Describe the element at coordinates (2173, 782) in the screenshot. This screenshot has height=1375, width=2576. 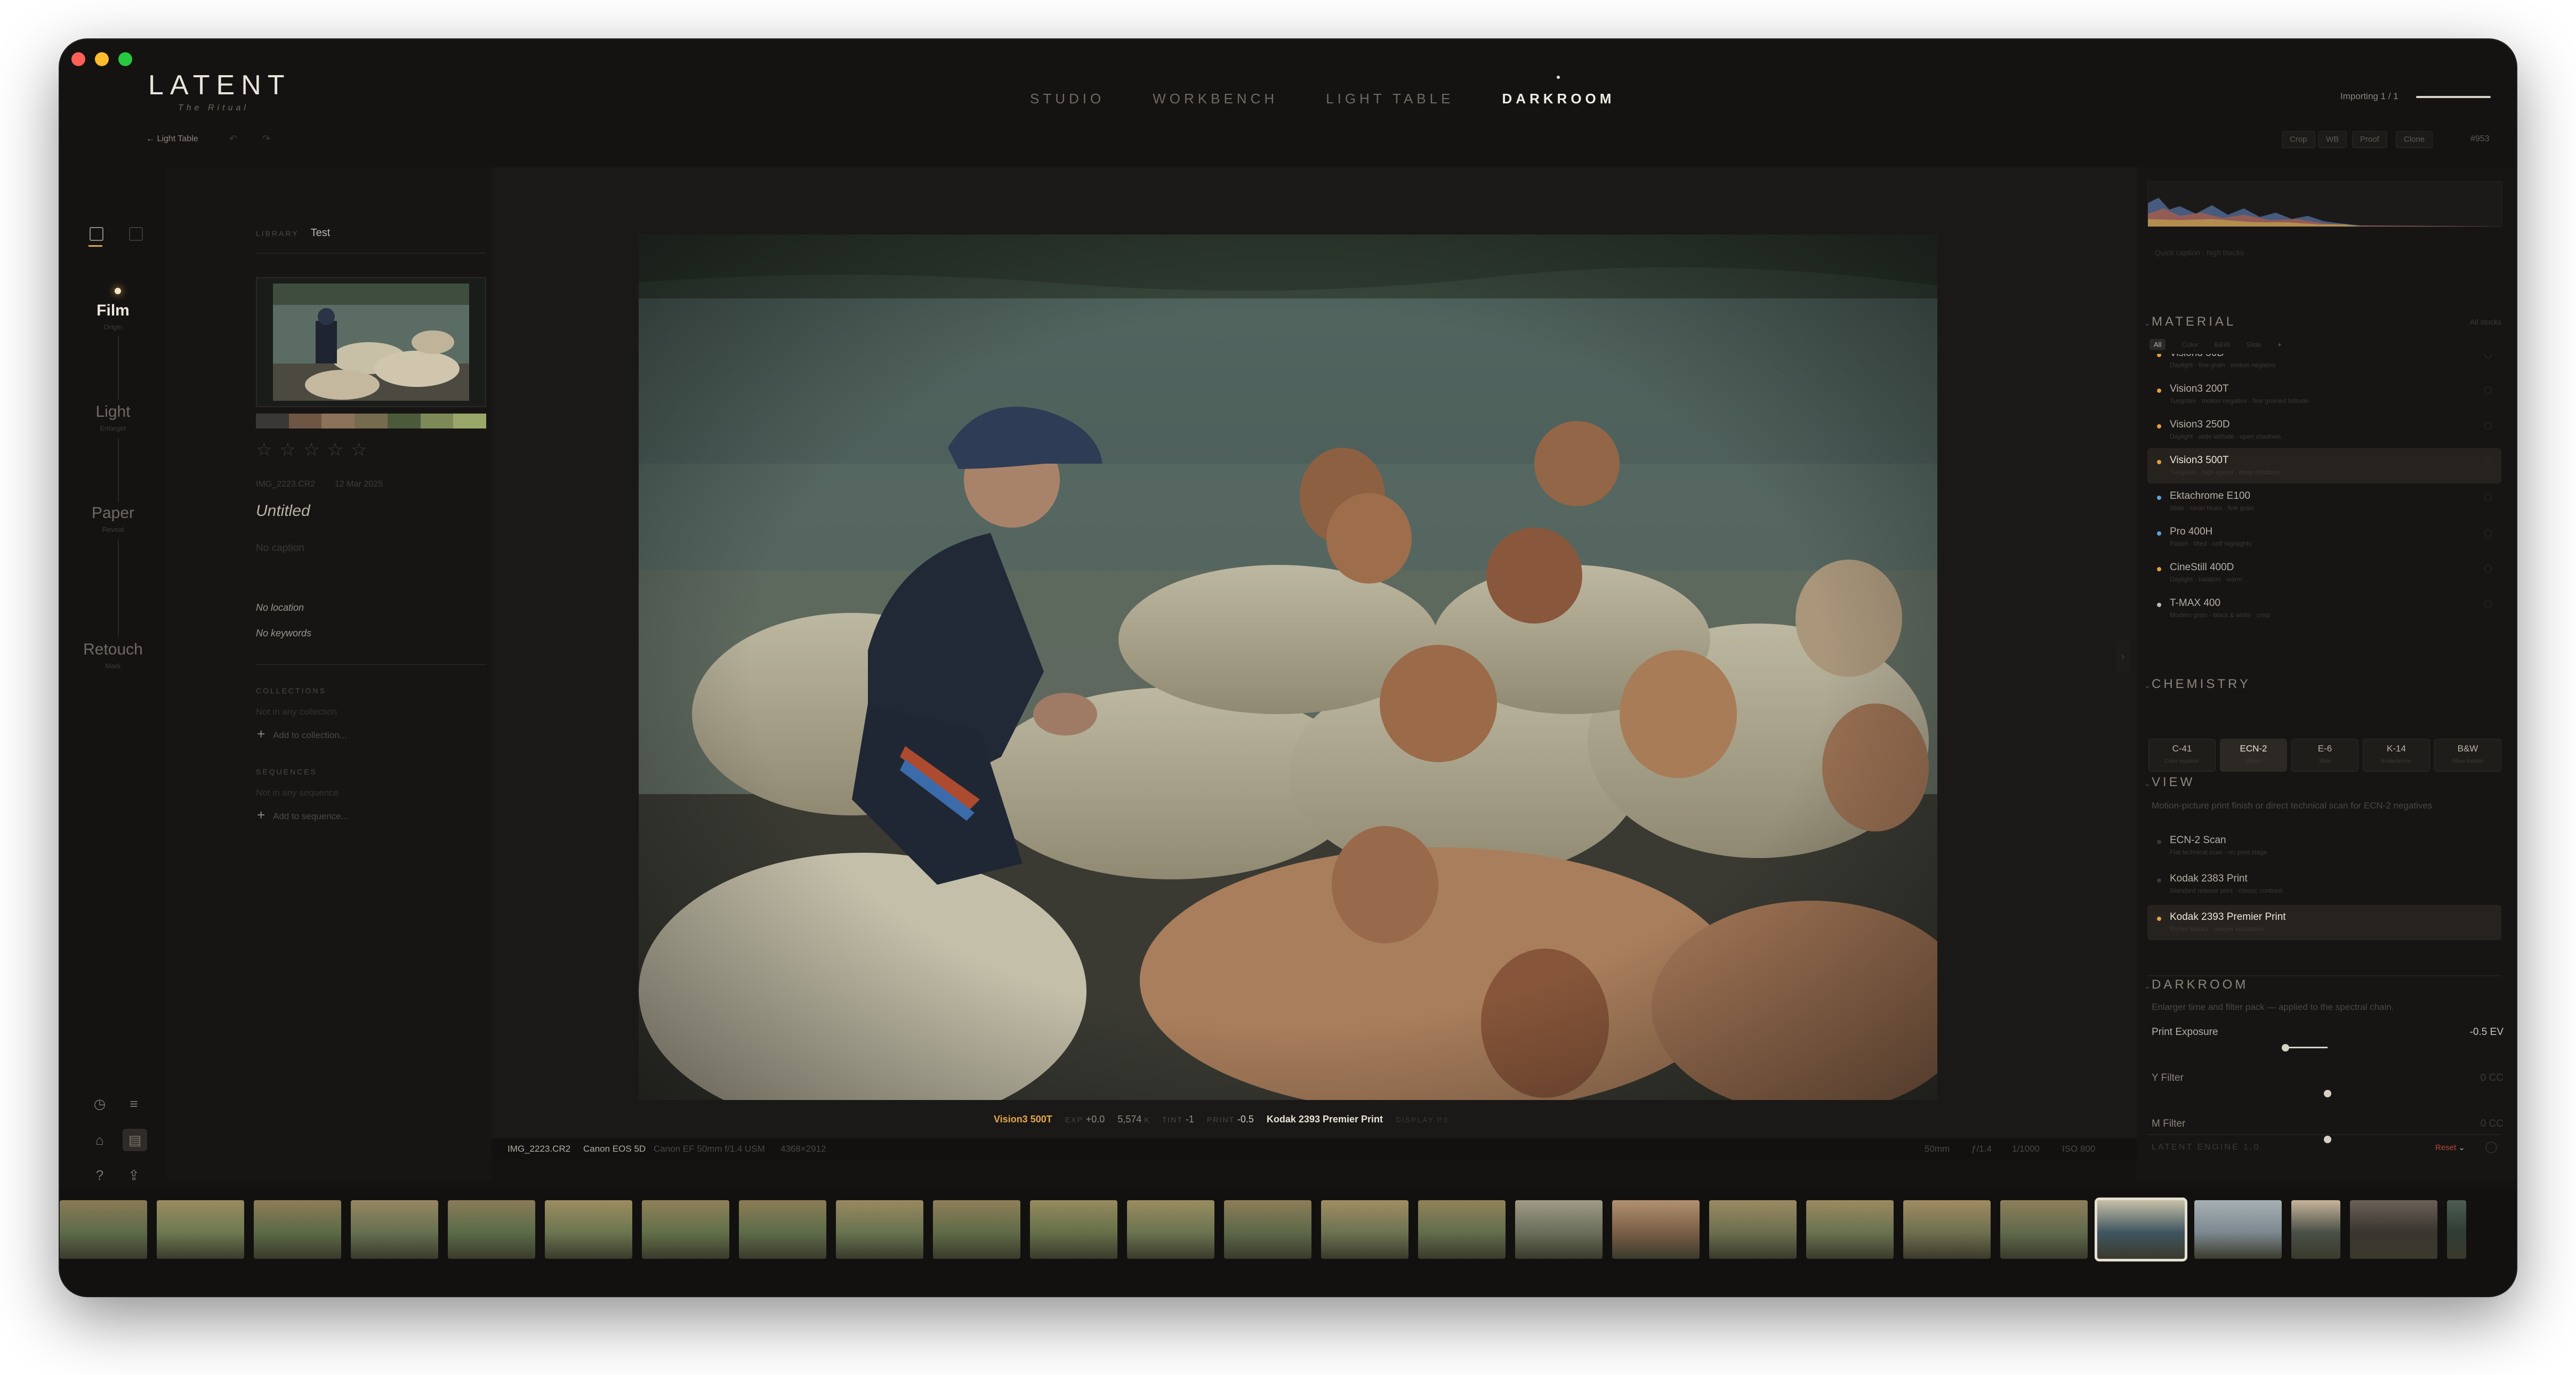
I see `view-title: VIEW` at that location.